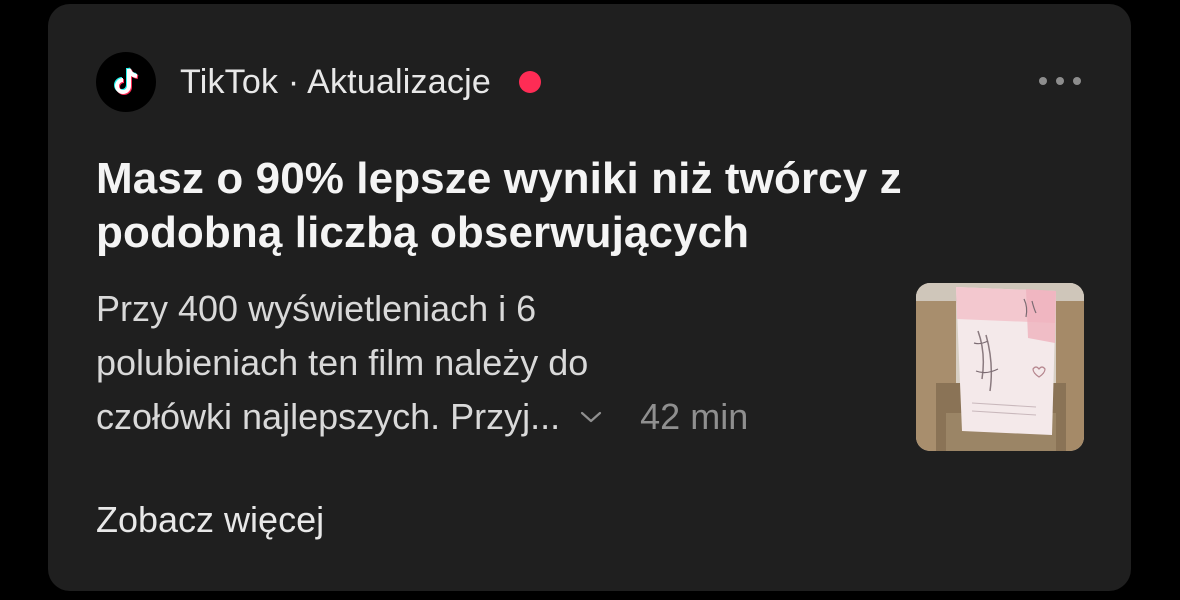  What do you see at coordinates (1000, 367) in the screenshot?
I see `video-thumbnail` at bounding box center [1000, 367].